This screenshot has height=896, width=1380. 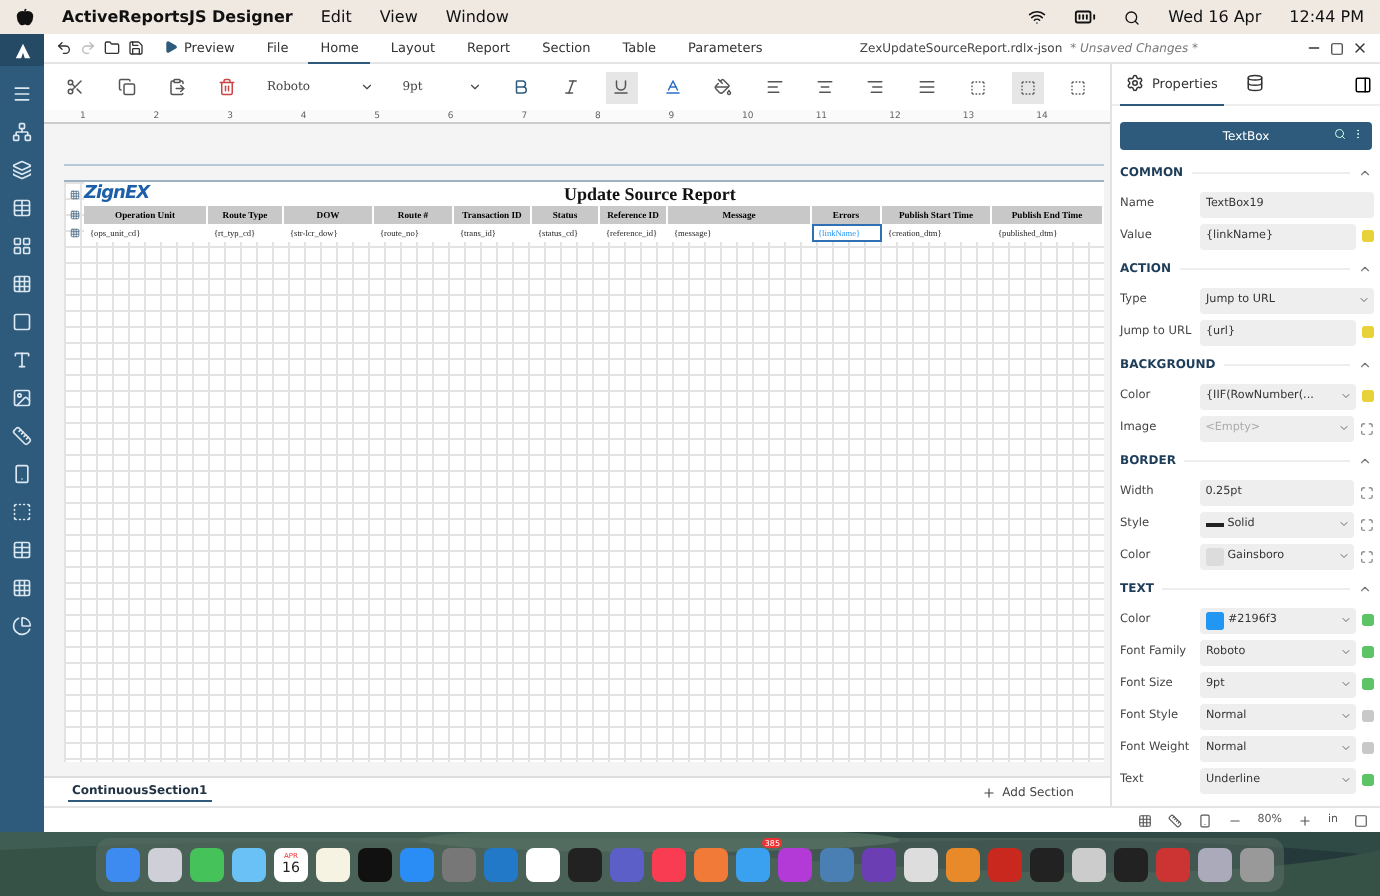 I want to click on settings-icon, so click(x=1135, y=83).